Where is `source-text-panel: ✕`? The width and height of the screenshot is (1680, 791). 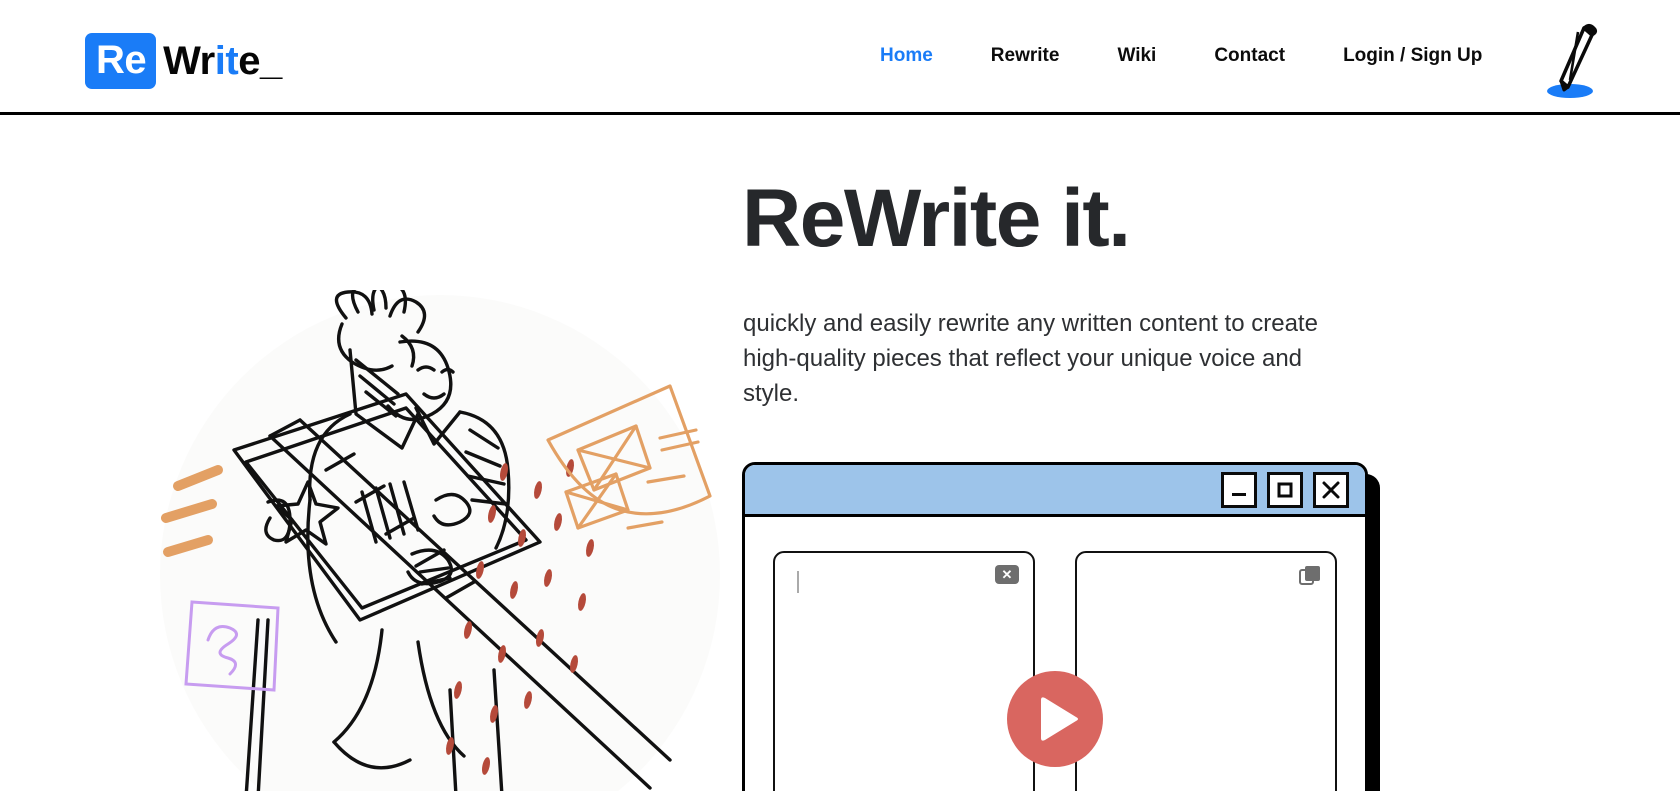 source-text-panel: ✕ is located at coordinates (904, 671).